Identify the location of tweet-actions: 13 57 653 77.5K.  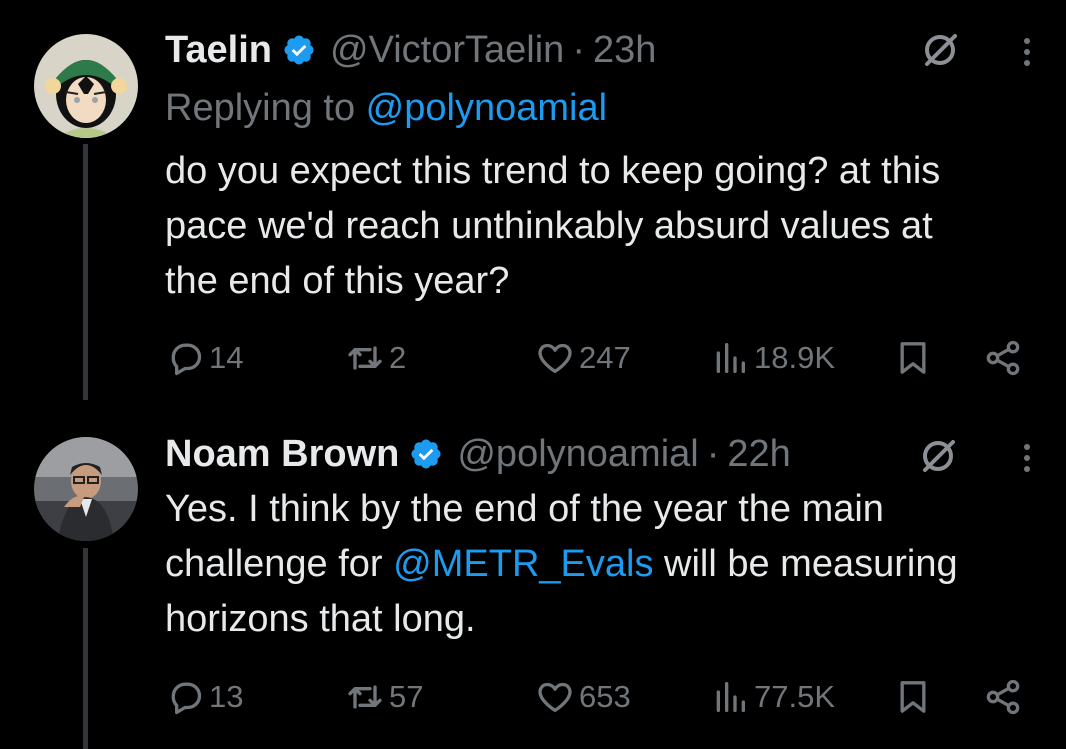
(600, 697).